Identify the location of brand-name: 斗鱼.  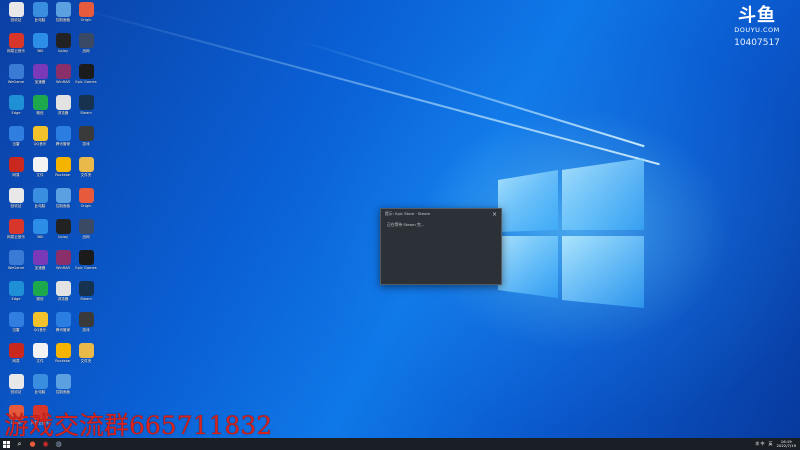
(757, 15).